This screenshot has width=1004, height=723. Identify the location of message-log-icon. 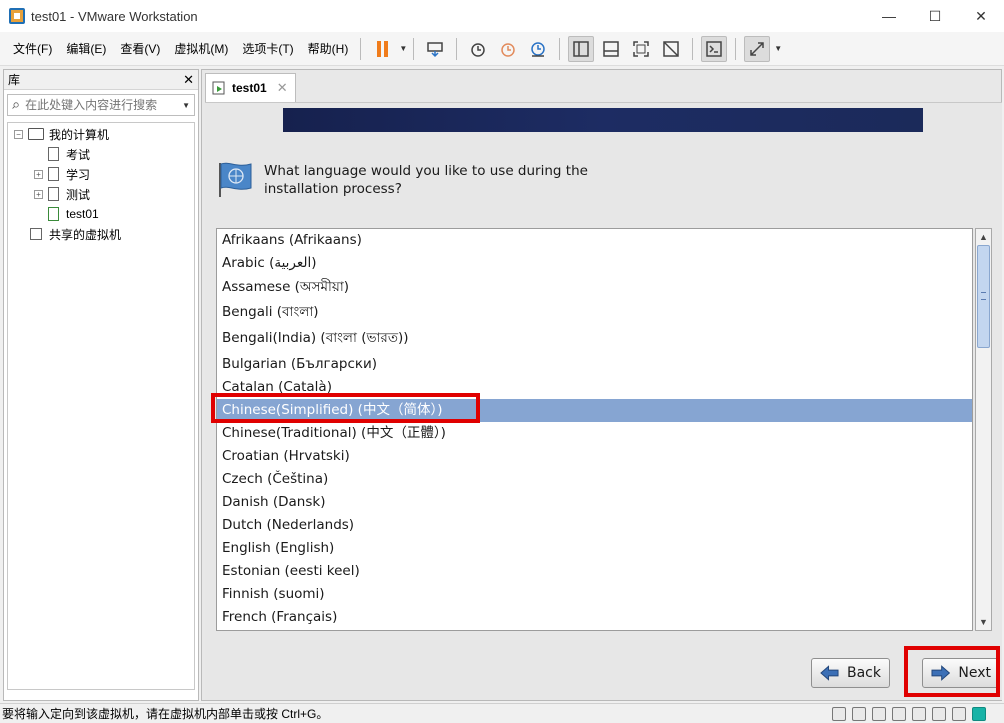
(979, 714).